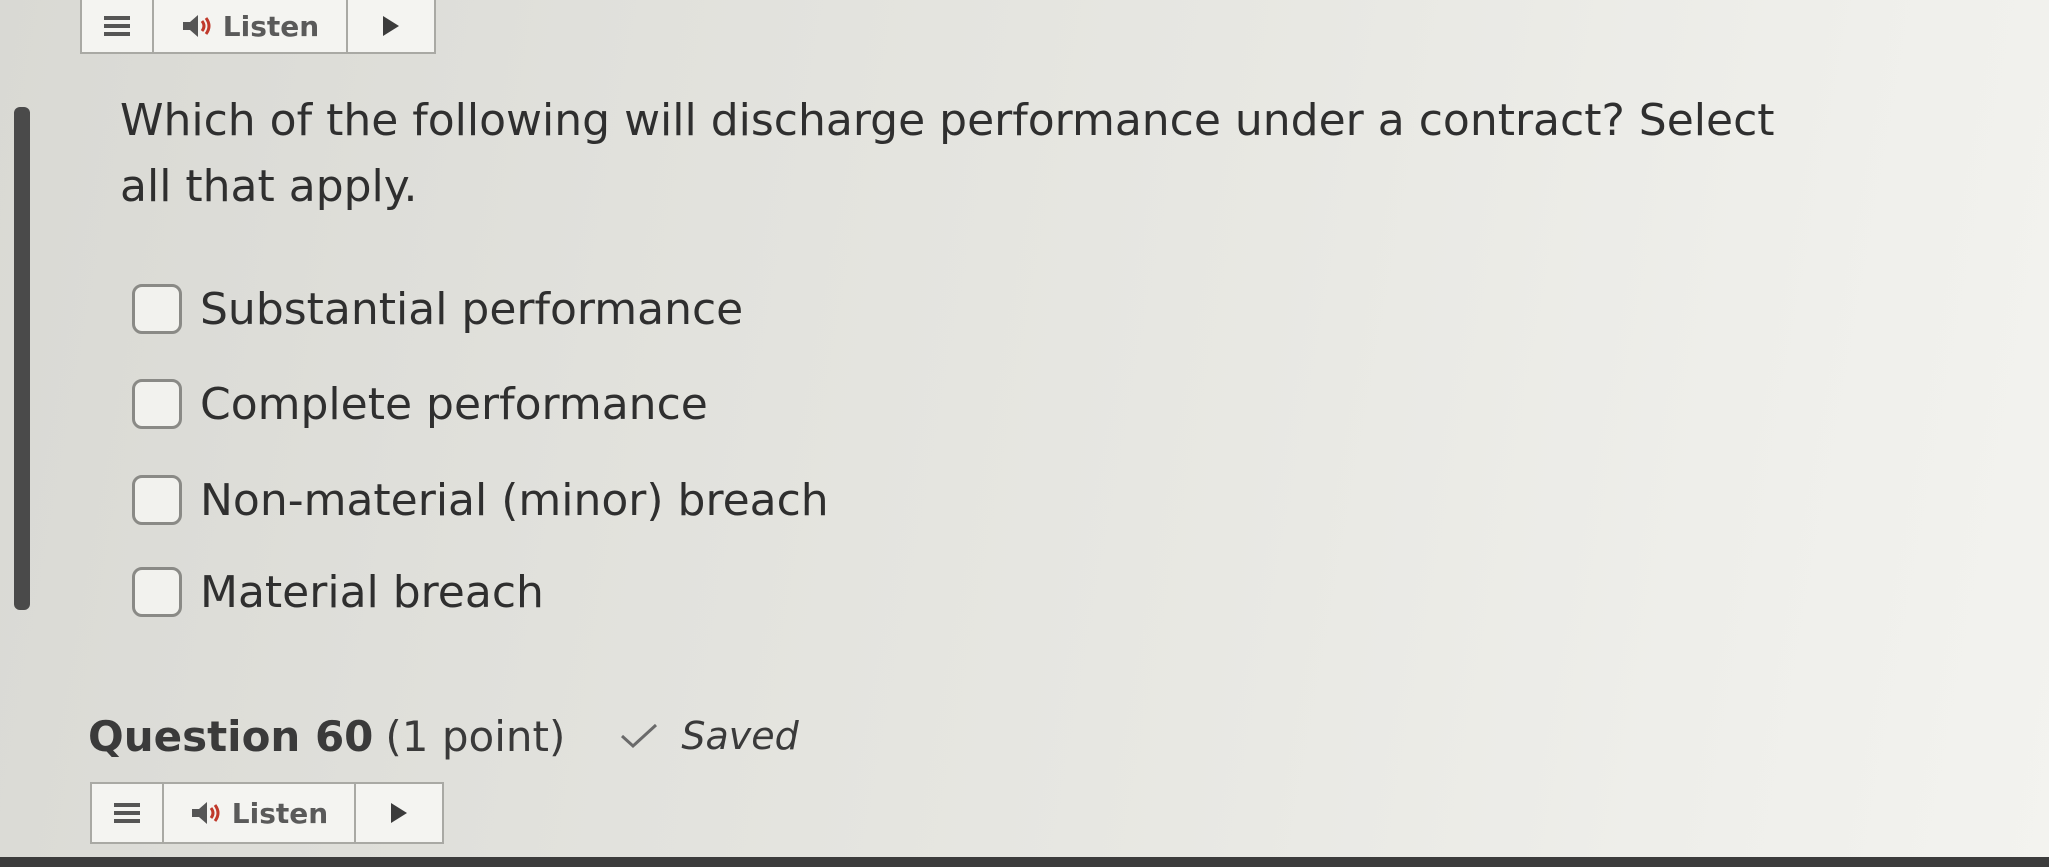 The image size is (2049, 867). I want to click on option-non-material-breach: Non-material (minor) breach, so click(480, 500).